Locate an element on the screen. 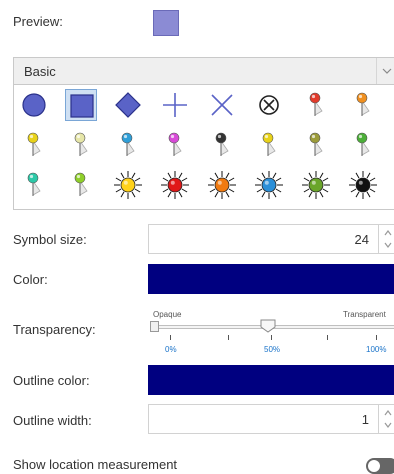  pin-teal-icon is located at coordinates (34, 185).